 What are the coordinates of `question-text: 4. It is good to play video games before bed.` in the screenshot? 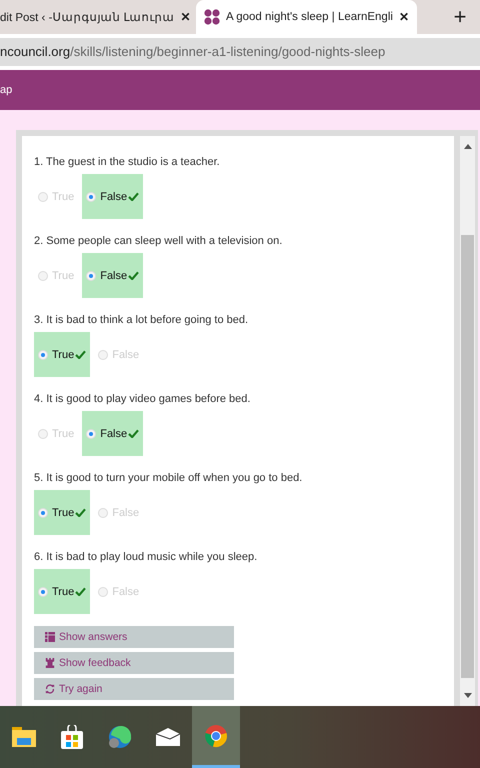 It's located at (143, 399).